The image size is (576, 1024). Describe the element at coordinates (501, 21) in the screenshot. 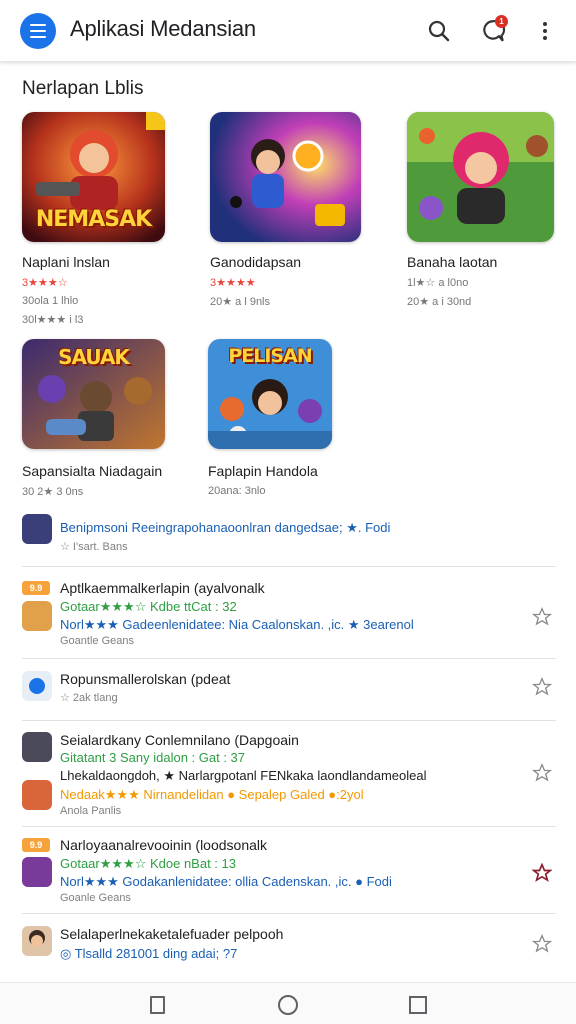

I see `notification-badge: 1` at that location.